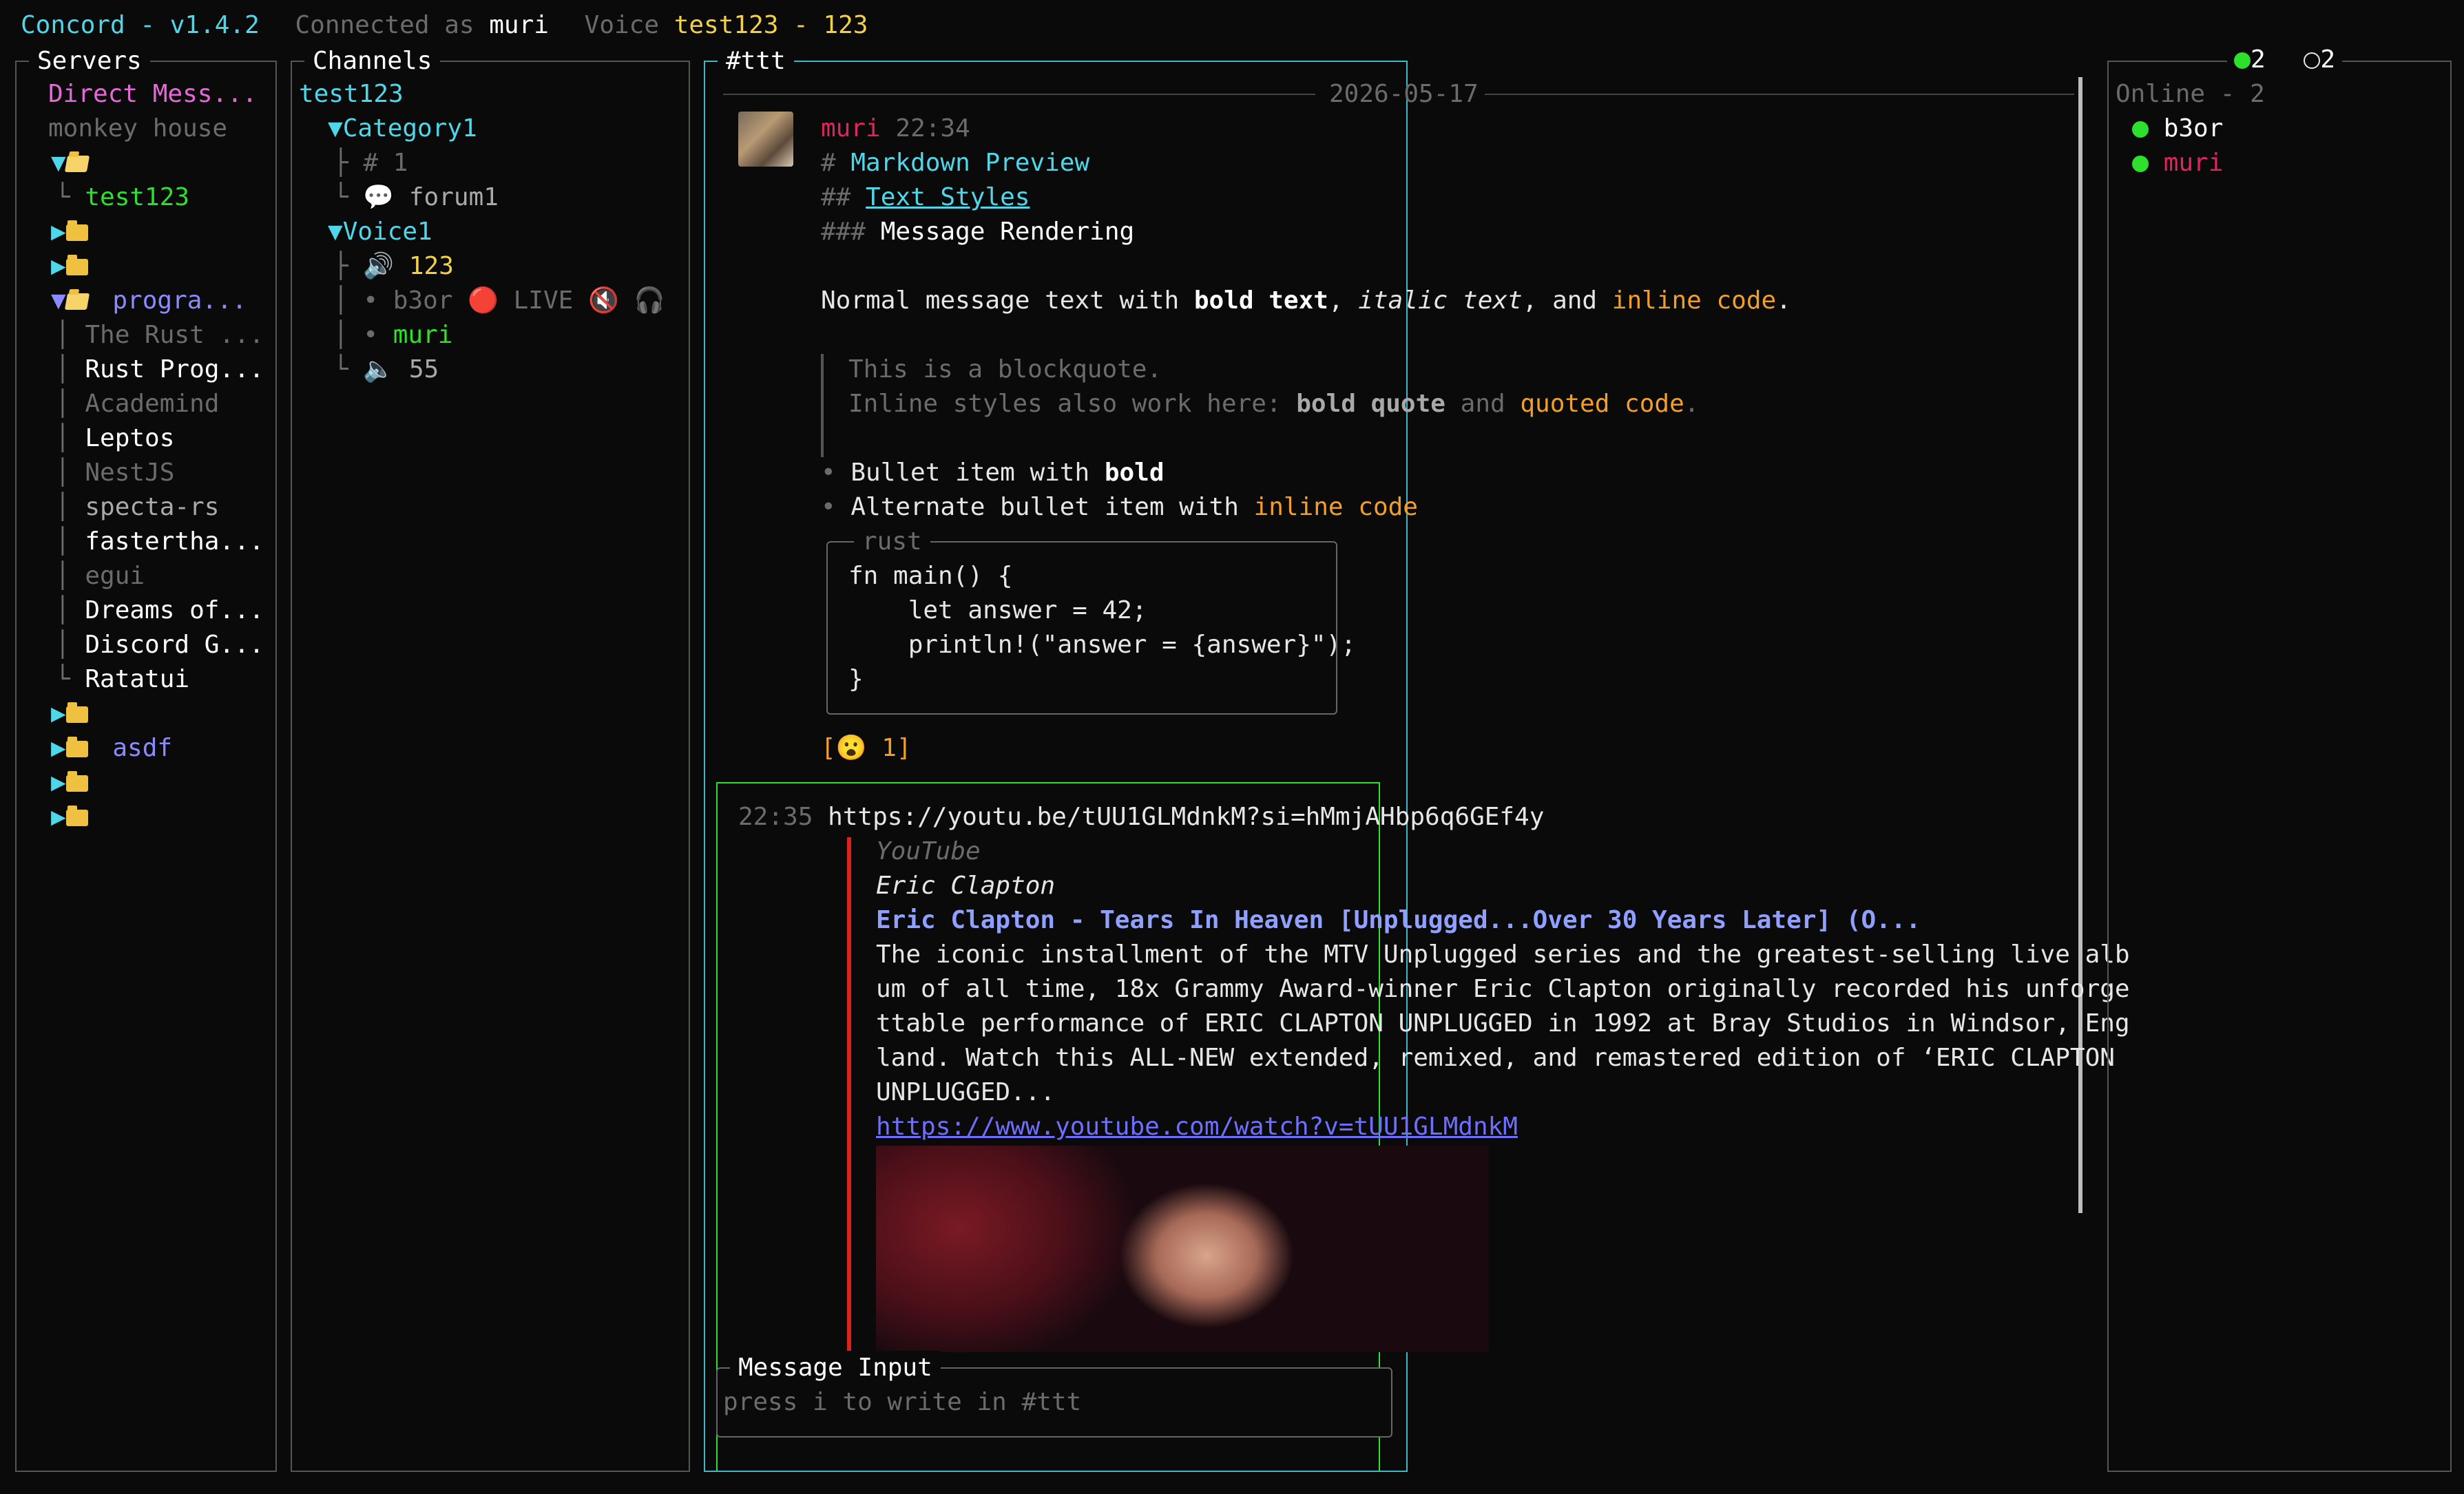 The height and width of the screenshot is (1494, 2464). What do you see at coordinates (2258, 59) in the screenshot?
I see `online-count: 2` at bounding box center [2258, 59].